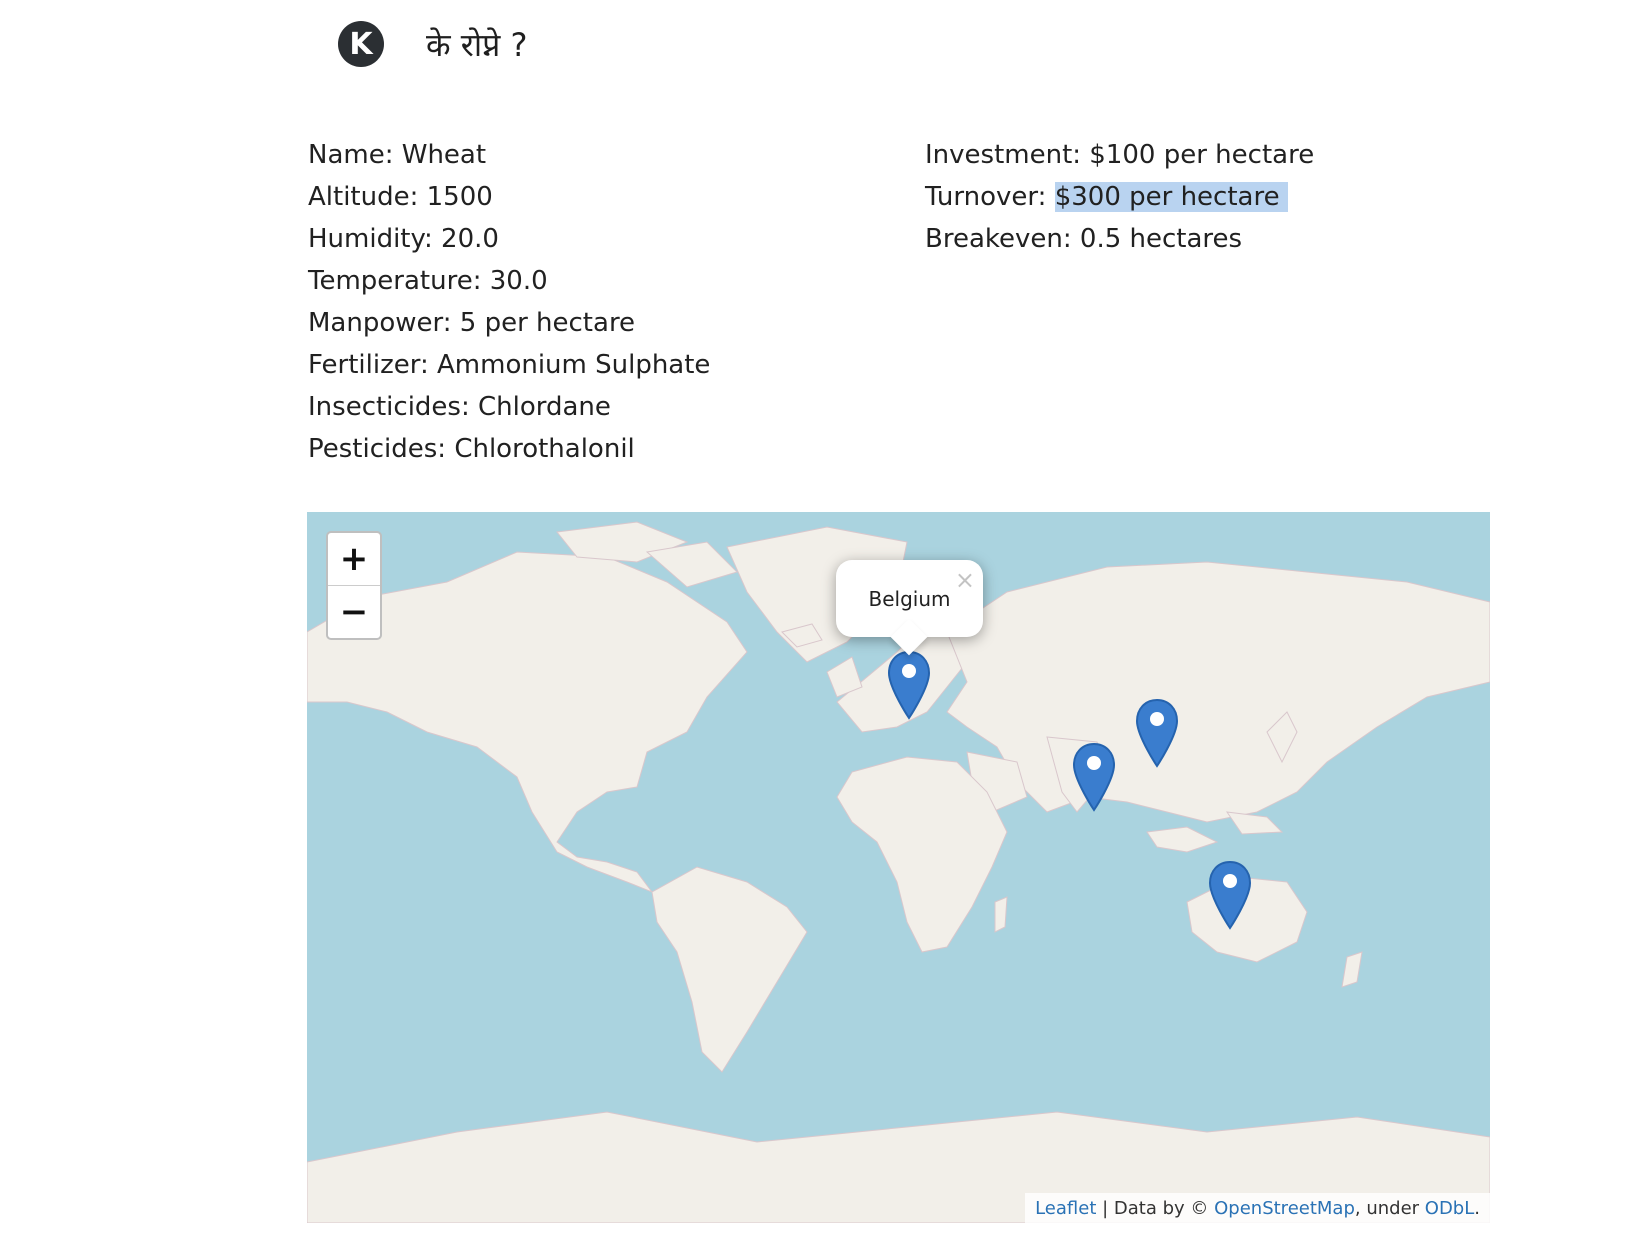 The height and width of the screenshot is (1235, 1647). I want to click on map-marker-australia, so click(1230, 895).